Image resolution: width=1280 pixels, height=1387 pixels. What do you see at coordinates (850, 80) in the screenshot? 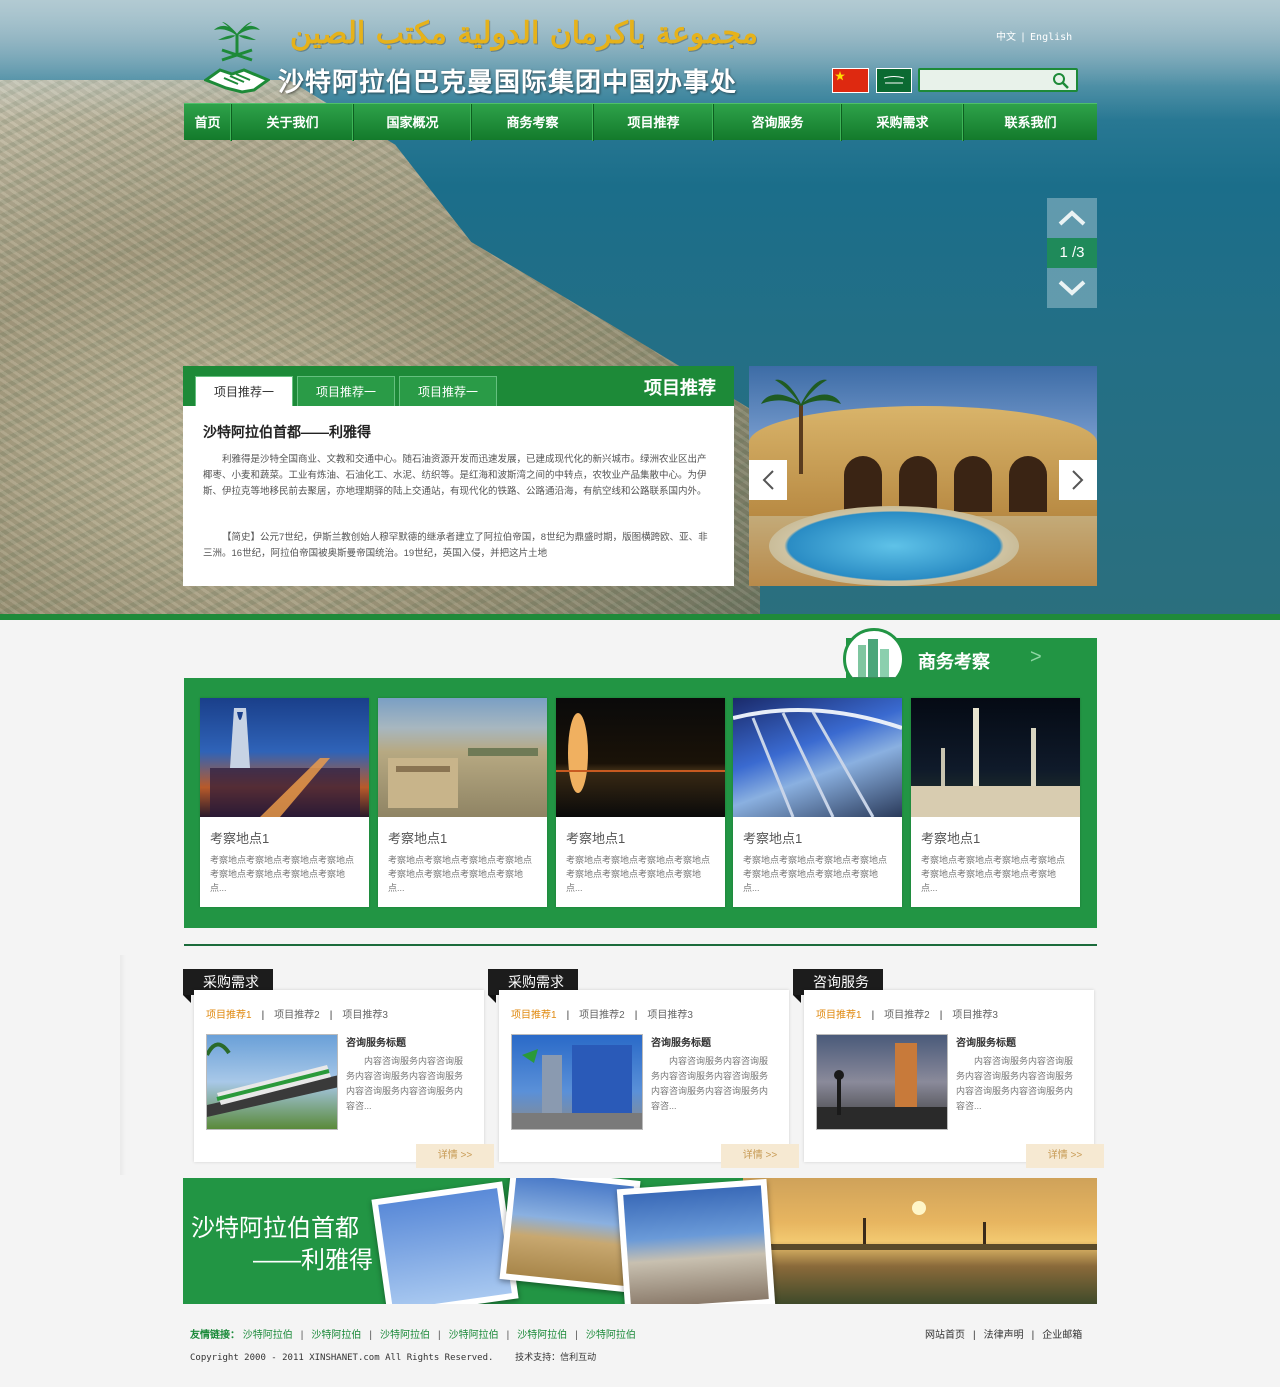
I see `china-flag-icon` at bounding box center [850, 80].